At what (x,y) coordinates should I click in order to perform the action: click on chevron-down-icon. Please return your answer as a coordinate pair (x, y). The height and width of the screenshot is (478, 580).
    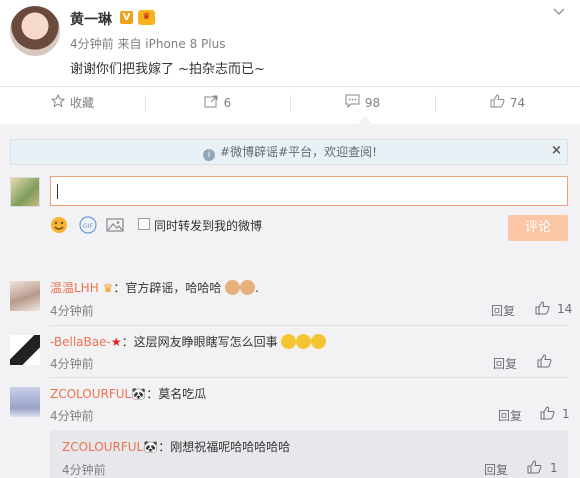
    Looking at the image, I should click on (559, 12).